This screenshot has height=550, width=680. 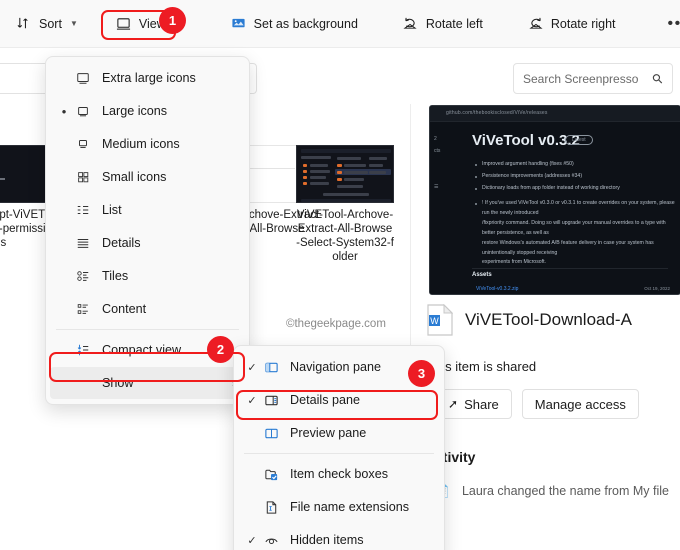 What do you see at coordinates (83, 144) in the screenshot?
I see `medium-icons-icon` at bounding box center [83, 144].